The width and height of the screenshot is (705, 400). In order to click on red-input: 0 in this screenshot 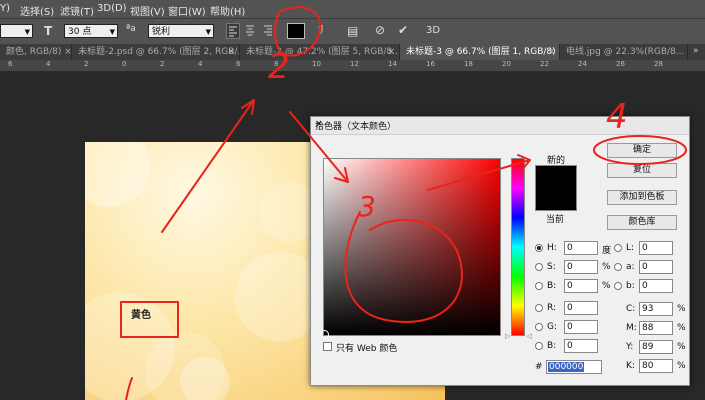, I will do `click(581, 308)`.